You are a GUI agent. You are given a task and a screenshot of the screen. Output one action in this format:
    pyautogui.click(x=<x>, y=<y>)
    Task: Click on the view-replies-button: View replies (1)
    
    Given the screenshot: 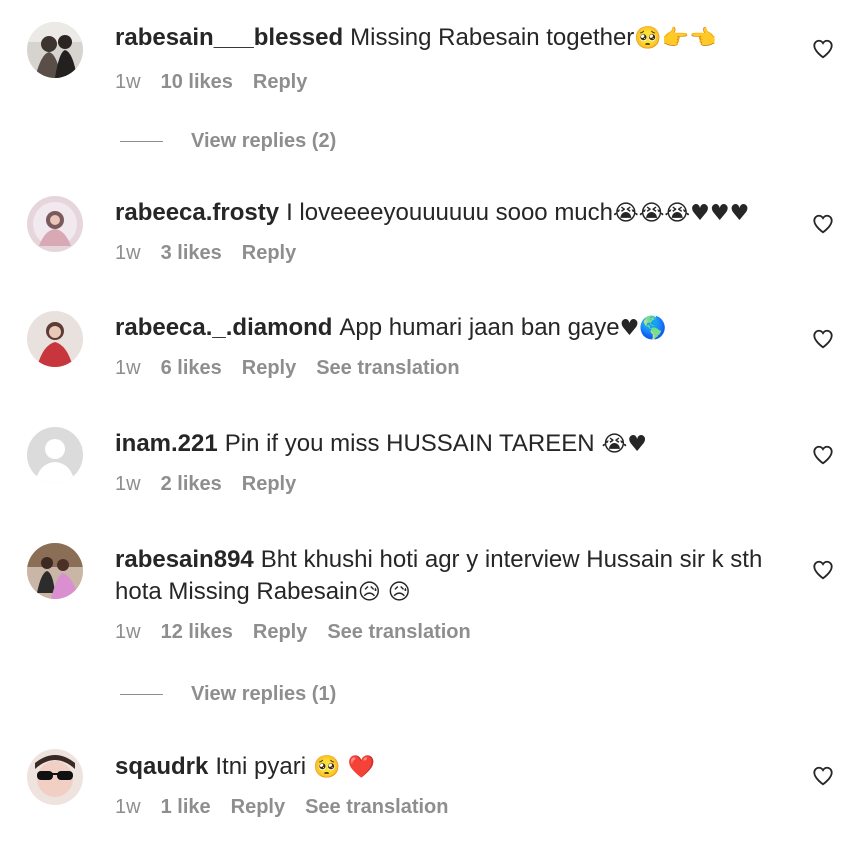 What is the action you would take?
    pyautogui.click(x=228, y=694)
    